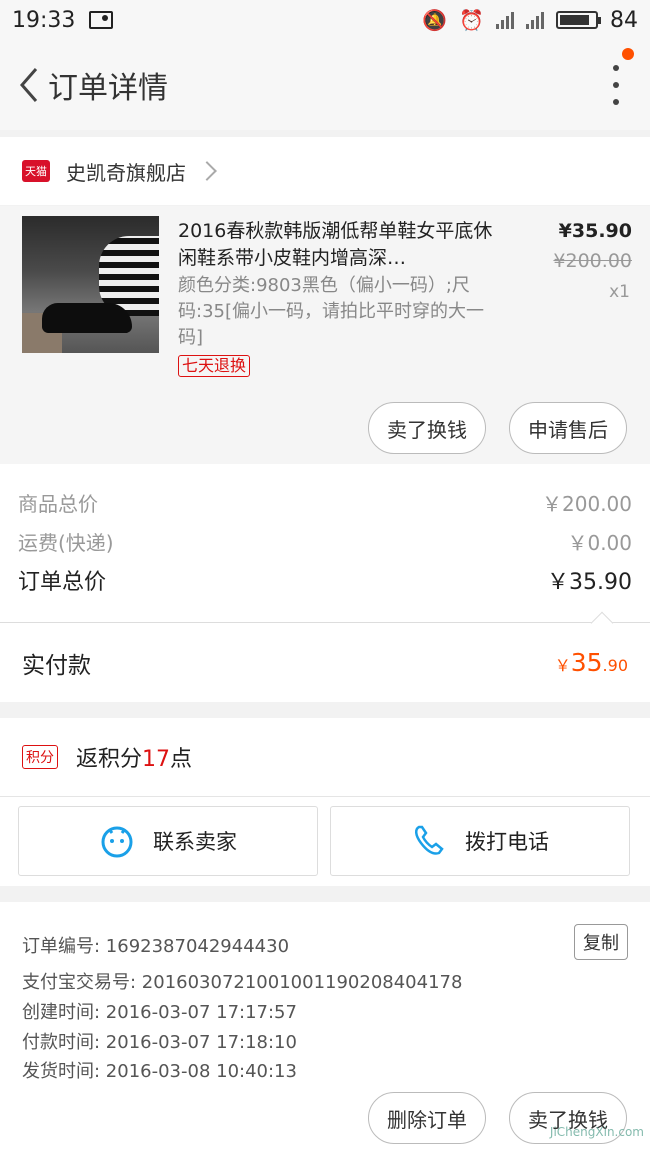 The image size is (650, 1155). I want to click on return-policy-badge: 七天退换, so click(214, 366).